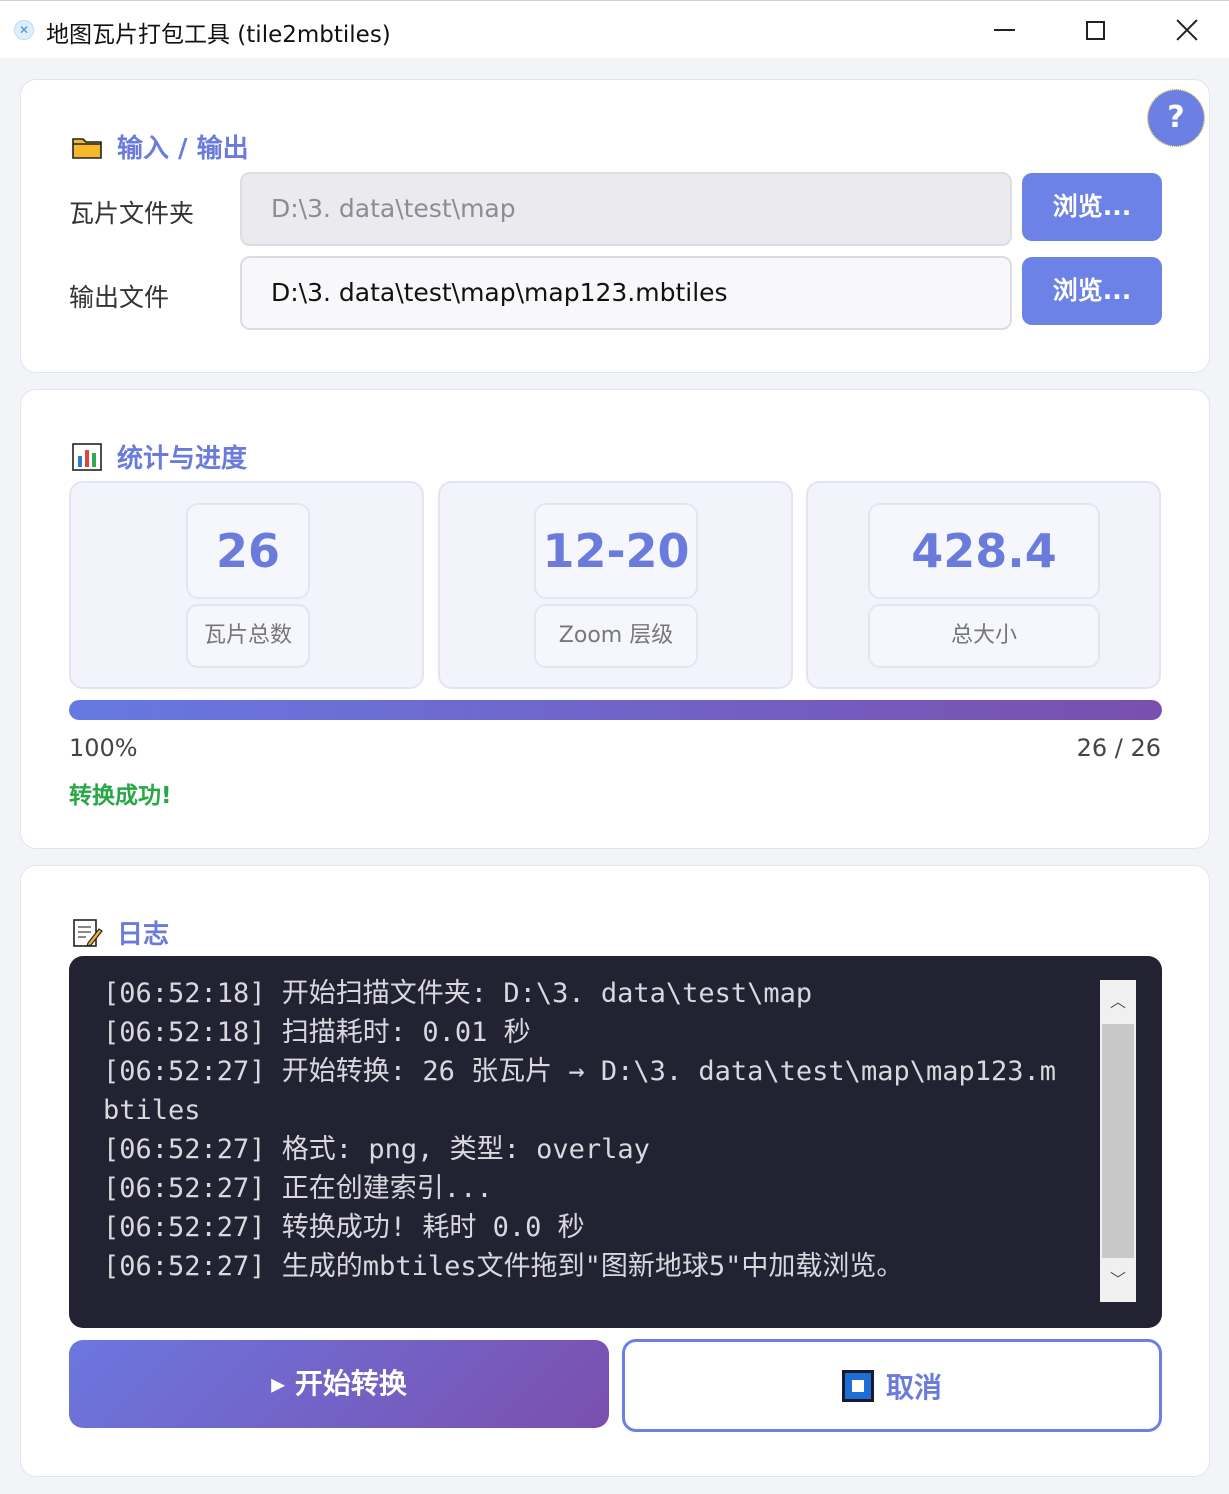 This screenshot has height=1494, width=1229. What do you see at coordinates (143, 935) in the screenshot?
I see `log-section-label: 日志` at bounding box center [143, 935].